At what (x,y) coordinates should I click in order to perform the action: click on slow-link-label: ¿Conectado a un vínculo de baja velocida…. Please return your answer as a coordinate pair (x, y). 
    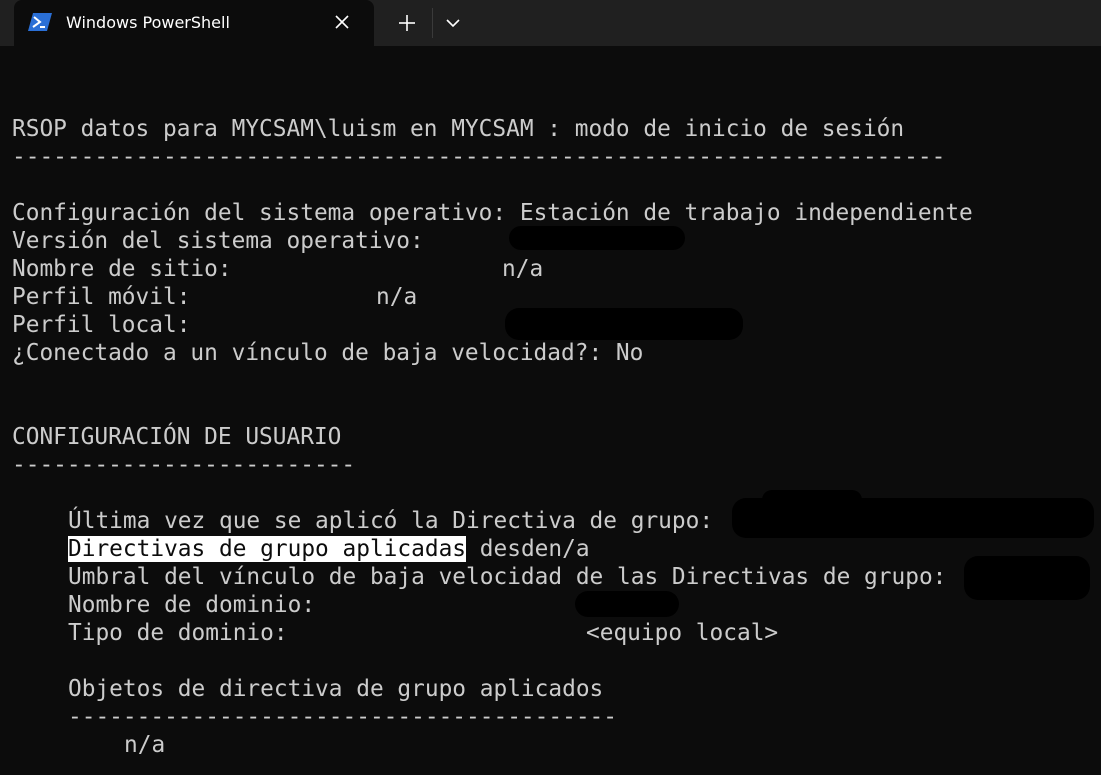
    Looking at the image, I should click on (307, 353).